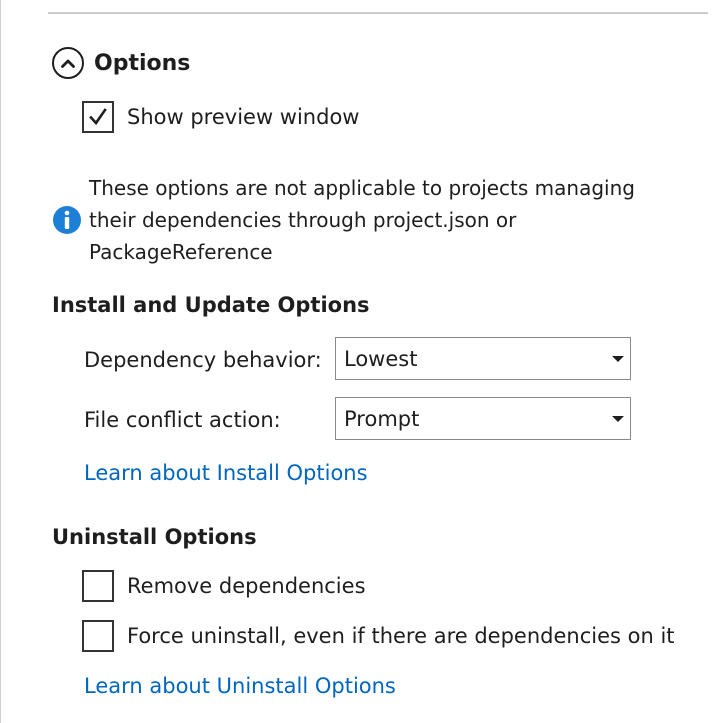 The height and width of the screenshot is (723, 715). I want to click on file-conflict-dropdown: Prompt, so click(483, 418).